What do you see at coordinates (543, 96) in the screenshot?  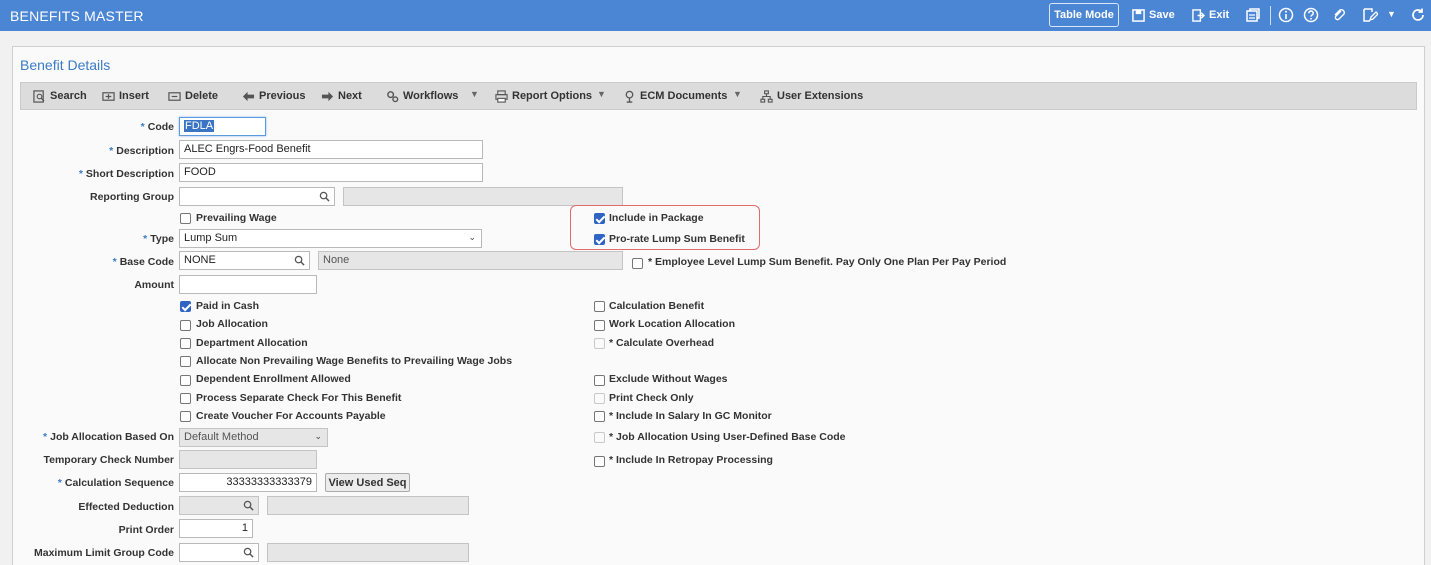 I see `report-options-button: Report Options` at bounding box center [543, 96].